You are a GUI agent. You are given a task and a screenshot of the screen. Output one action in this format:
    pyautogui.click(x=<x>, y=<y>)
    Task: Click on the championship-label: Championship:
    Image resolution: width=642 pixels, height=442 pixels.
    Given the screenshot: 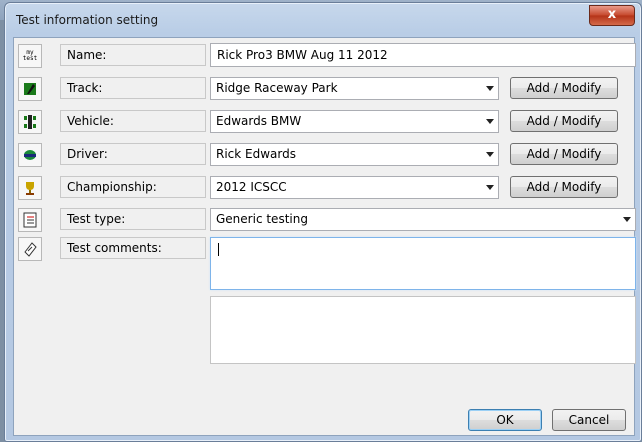 What is the action you would take?
    pyautogui.click(x=133, y=187)
    